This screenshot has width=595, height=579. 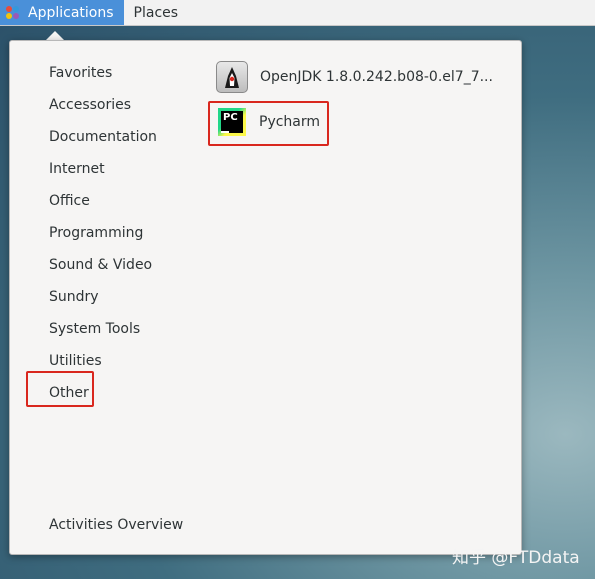 I want to click on other-highlight-box, so click(x=60, y=389).